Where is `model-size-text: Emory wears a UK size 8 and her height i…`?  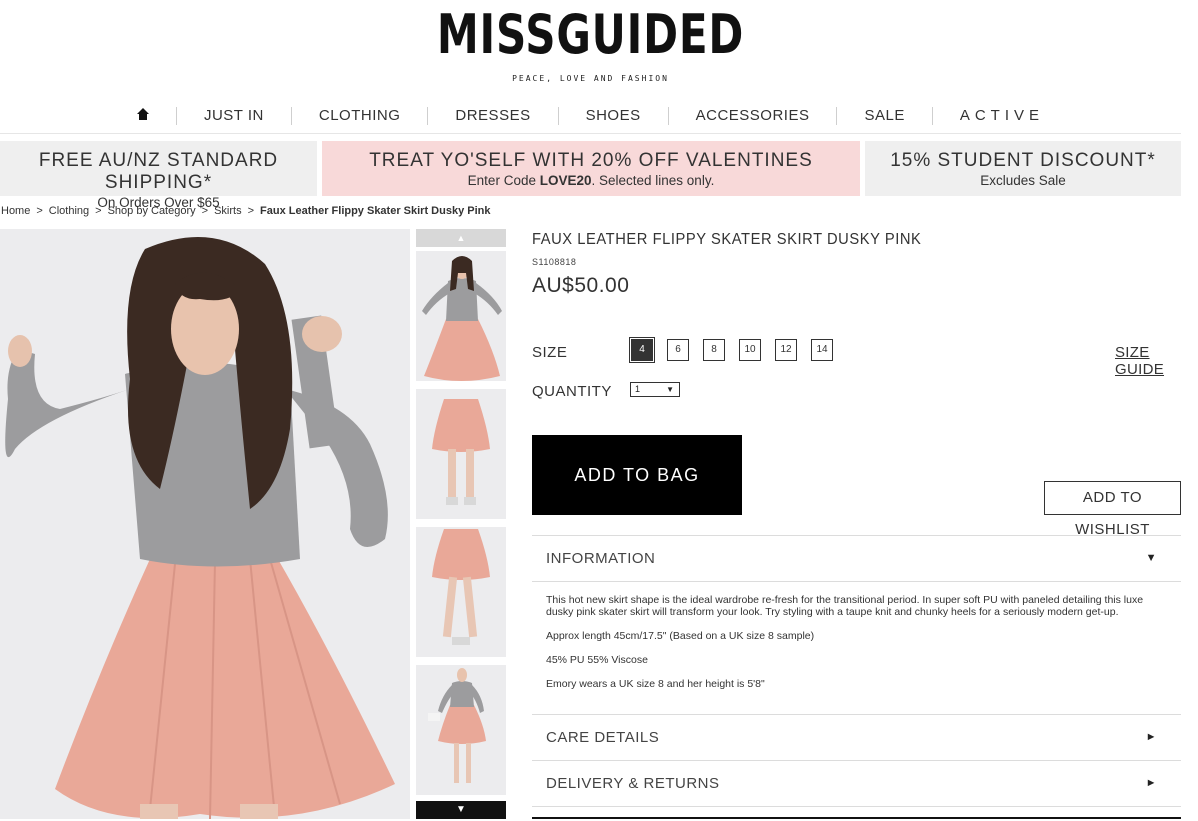
model-size-text: Emory wears a UK size 8 and her height i… is located at coordinates (655, 684).